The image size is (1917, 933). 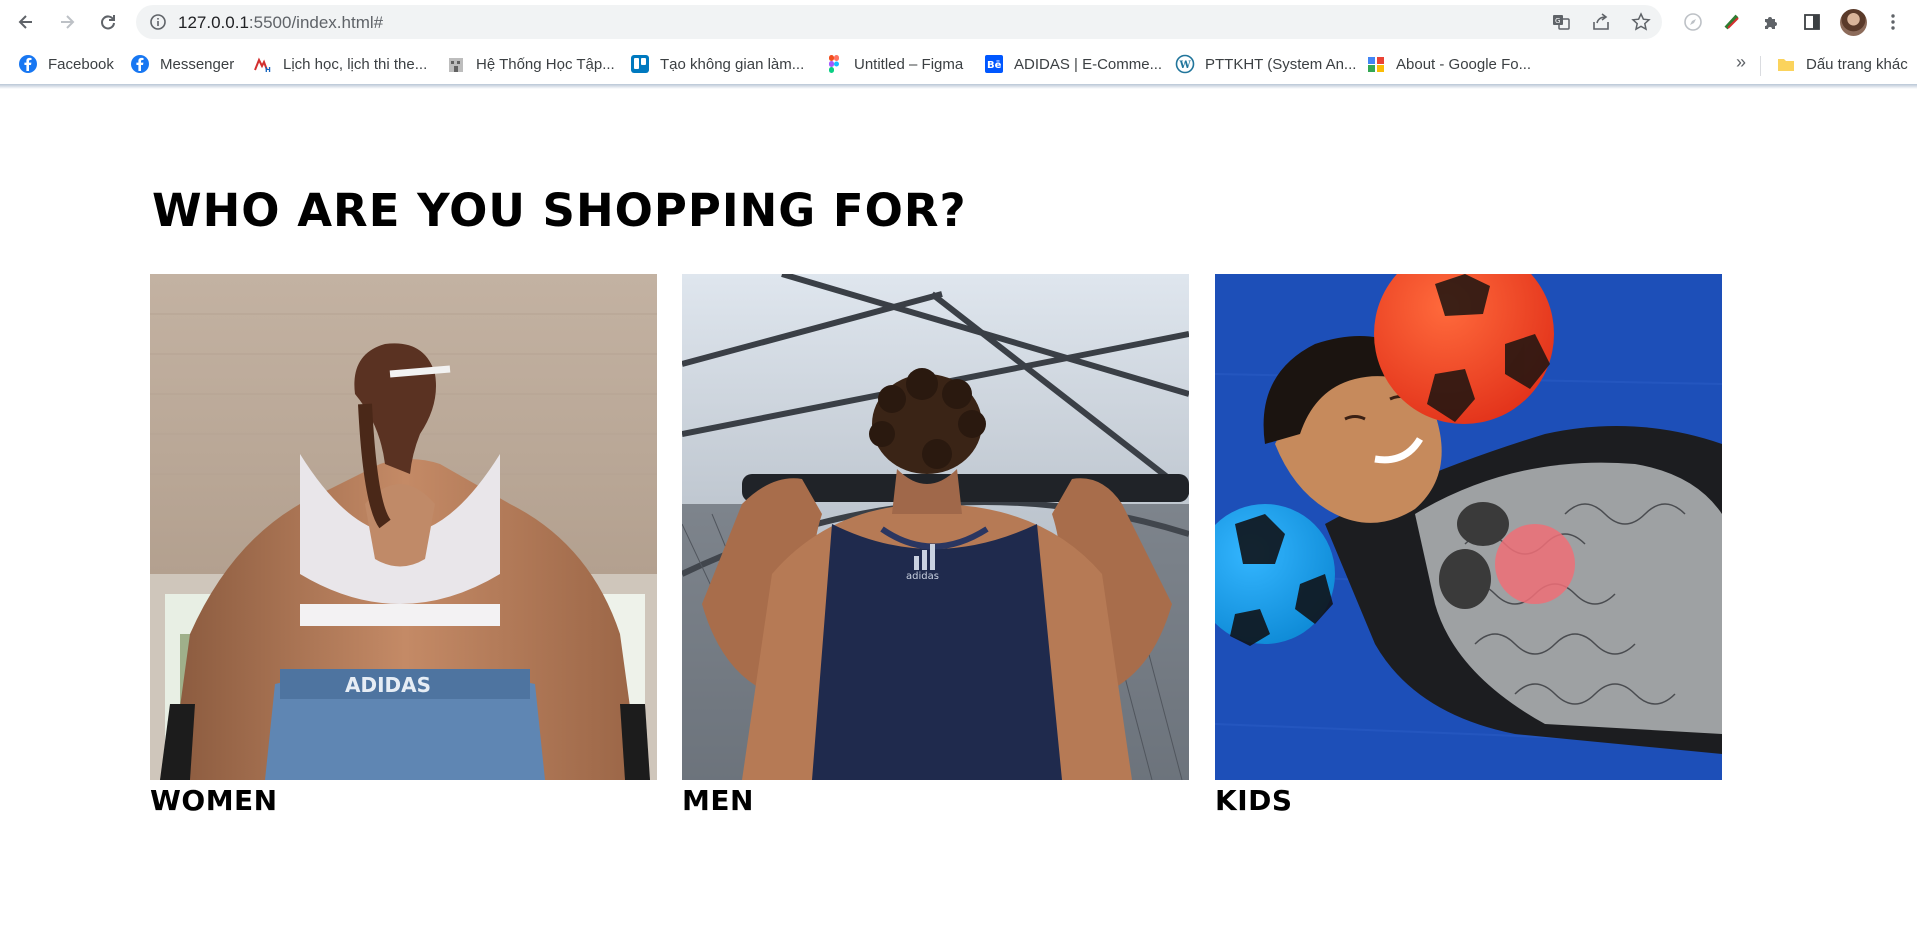 I want to click on wordpress-icon: W, so click(x=1185, y=64).